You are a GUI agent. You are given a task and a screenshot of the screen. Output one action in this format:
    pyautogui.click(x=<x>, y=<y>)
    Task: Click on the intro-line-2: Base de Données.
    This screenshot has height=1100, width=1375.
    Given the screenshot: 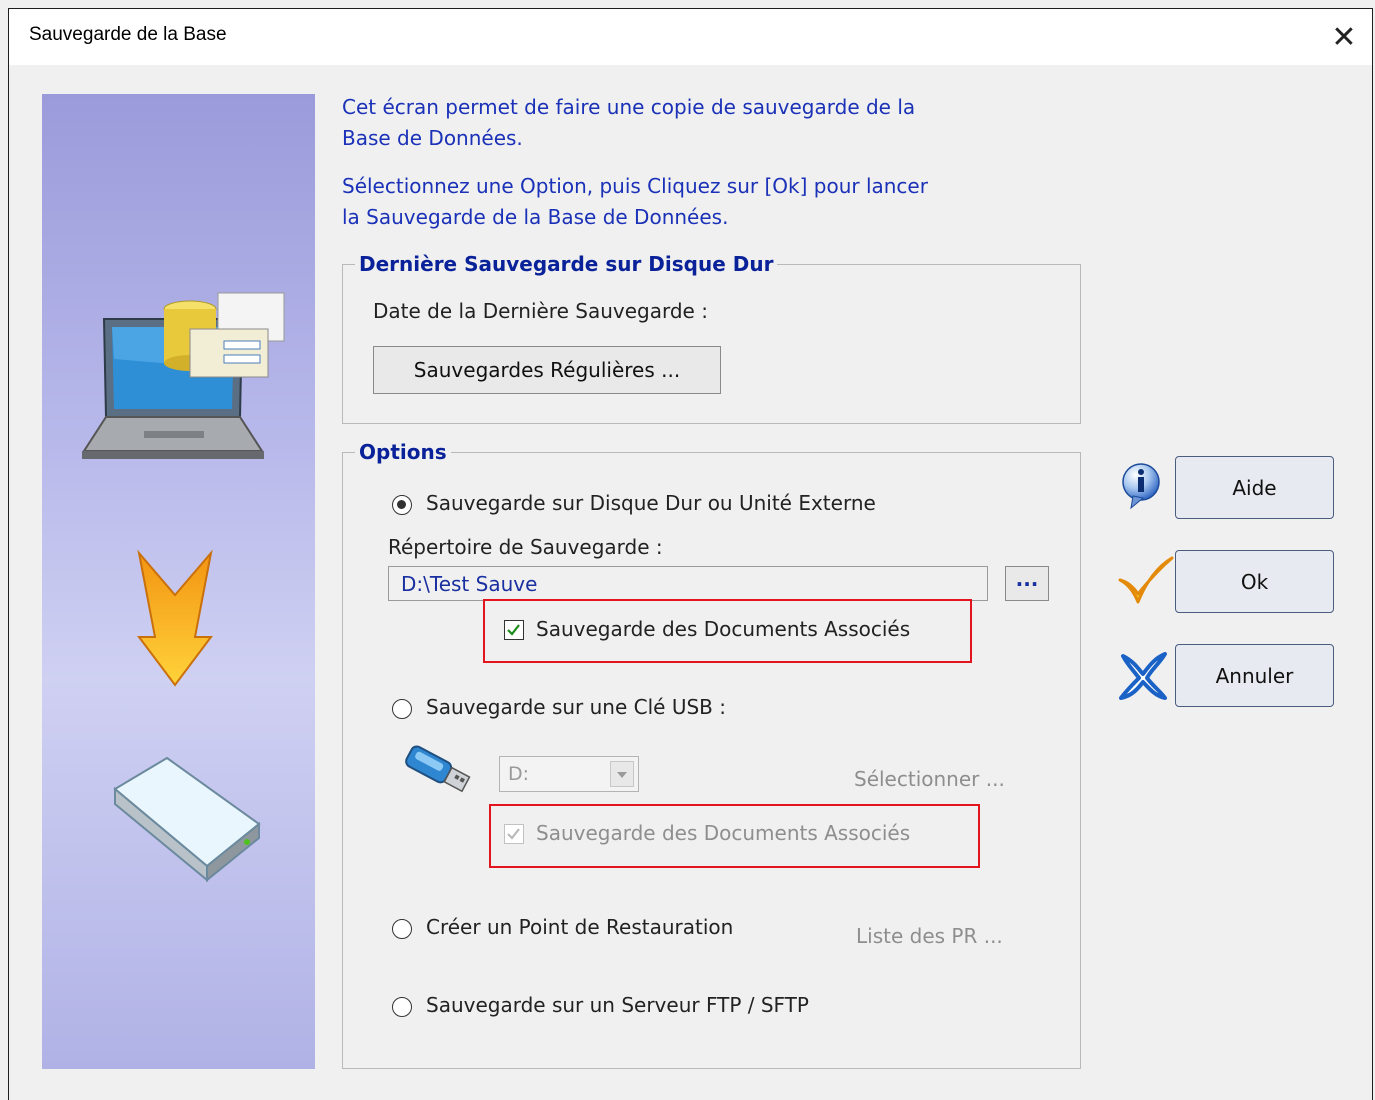 What is the action you would take?
    pyautogui.click(x=432, y=138)
    